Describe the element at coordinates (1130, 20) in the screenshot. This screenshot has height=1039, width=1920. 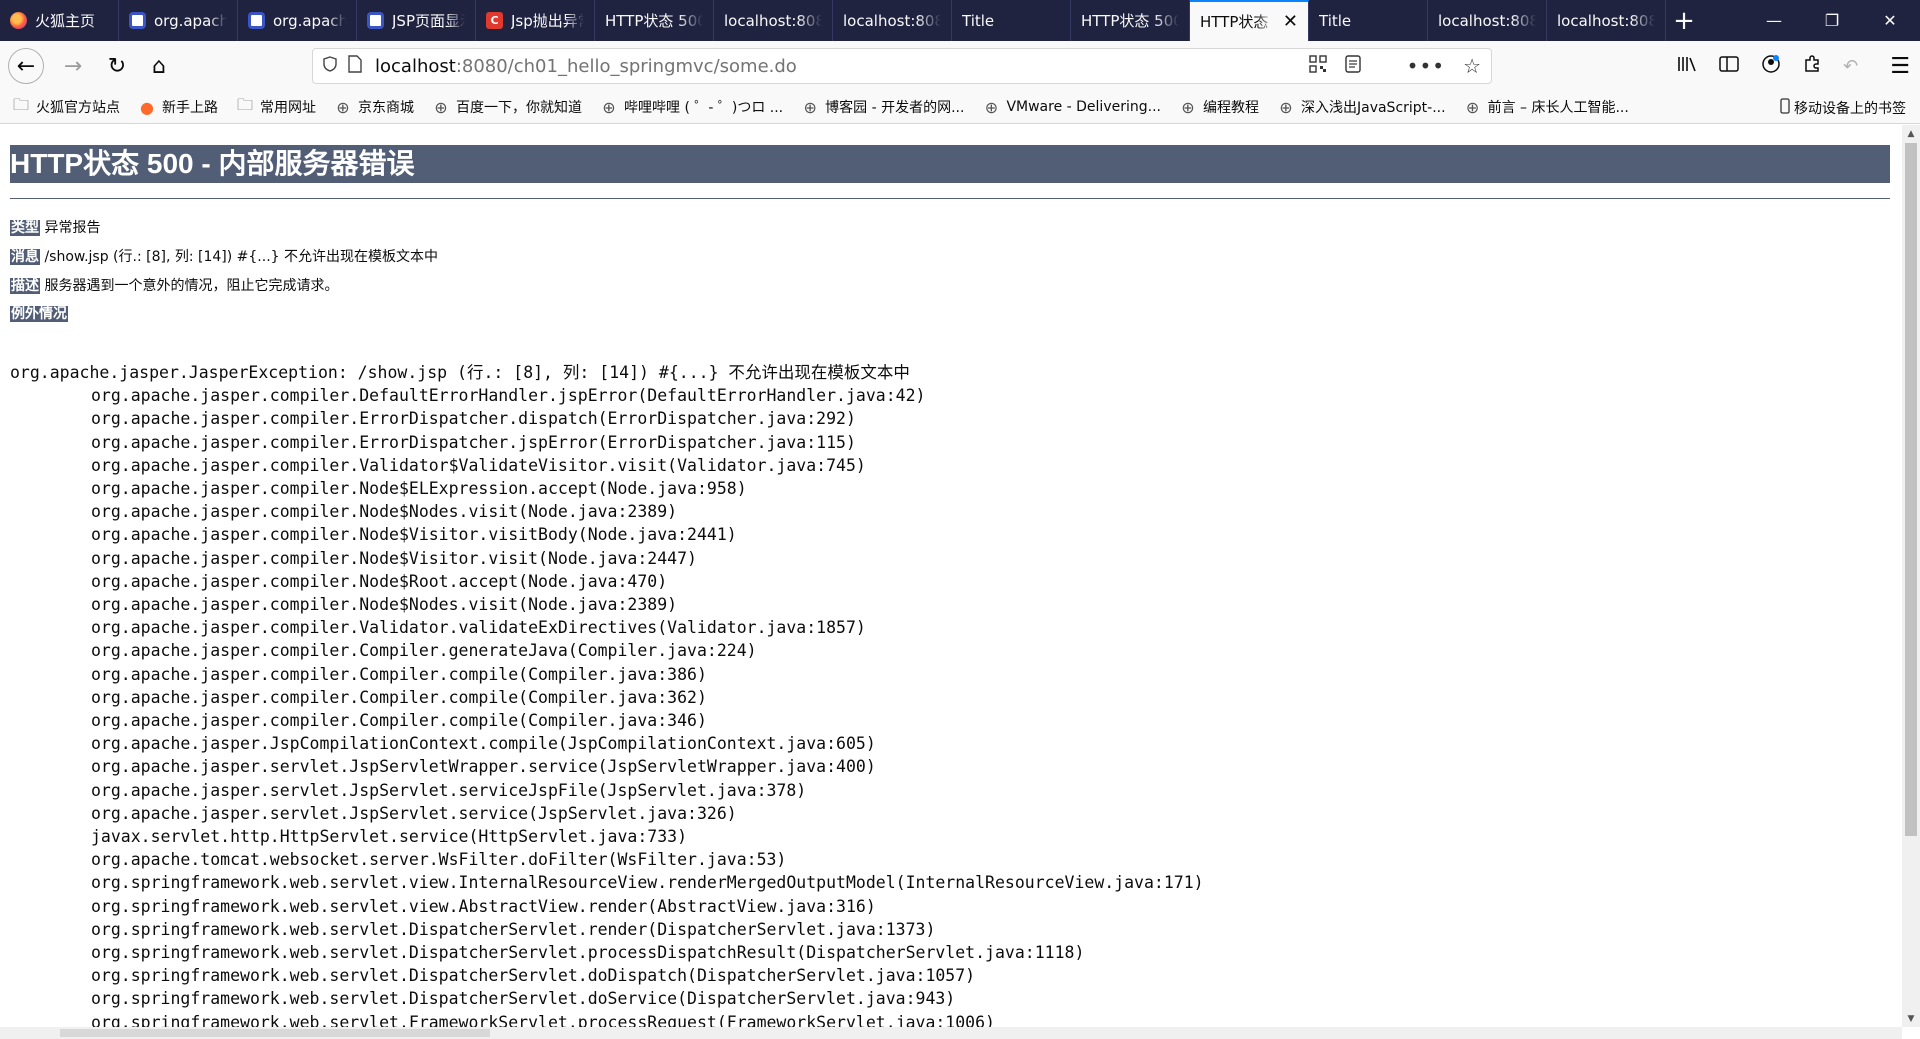
I see `tab-9: HTTP状态 500` at that location.